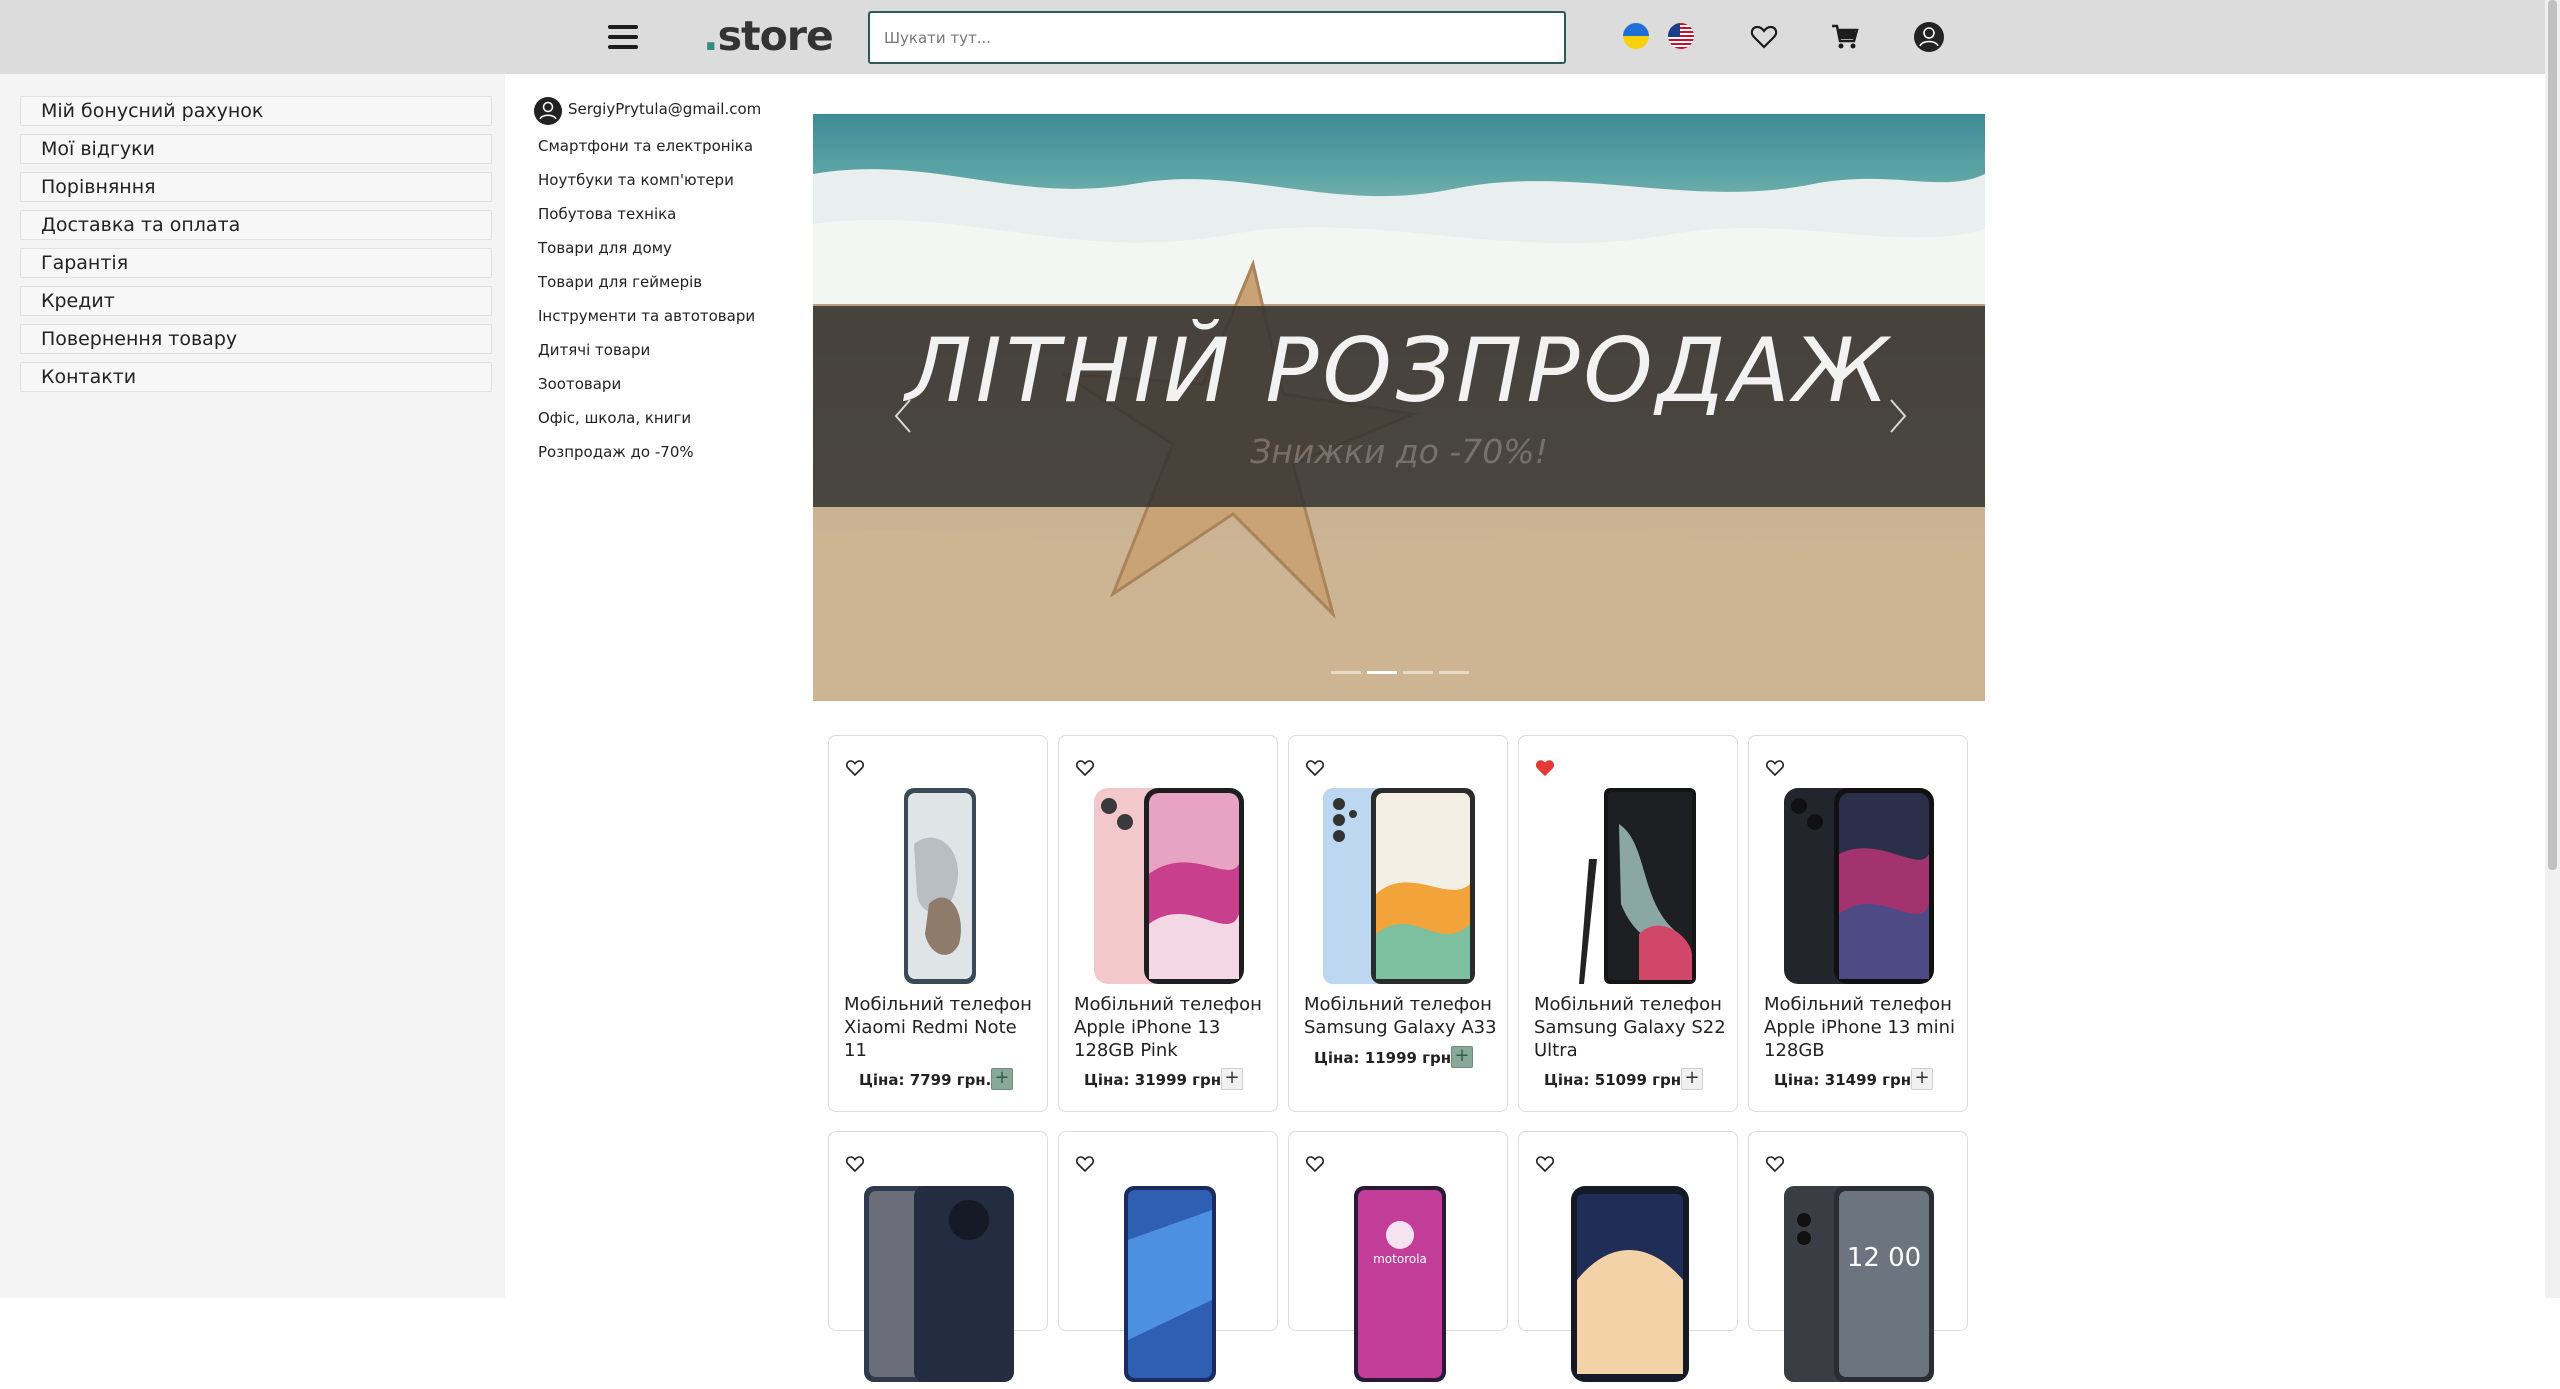 Image resolution: width=2560 pixels, height=1389 pixels. What do you see at coordinates (1399, 370) in the screenshot?
I see `banner-title: ЛІТНІЙ РОЗПРОДАЖ` at bounding box center [1399, 370].